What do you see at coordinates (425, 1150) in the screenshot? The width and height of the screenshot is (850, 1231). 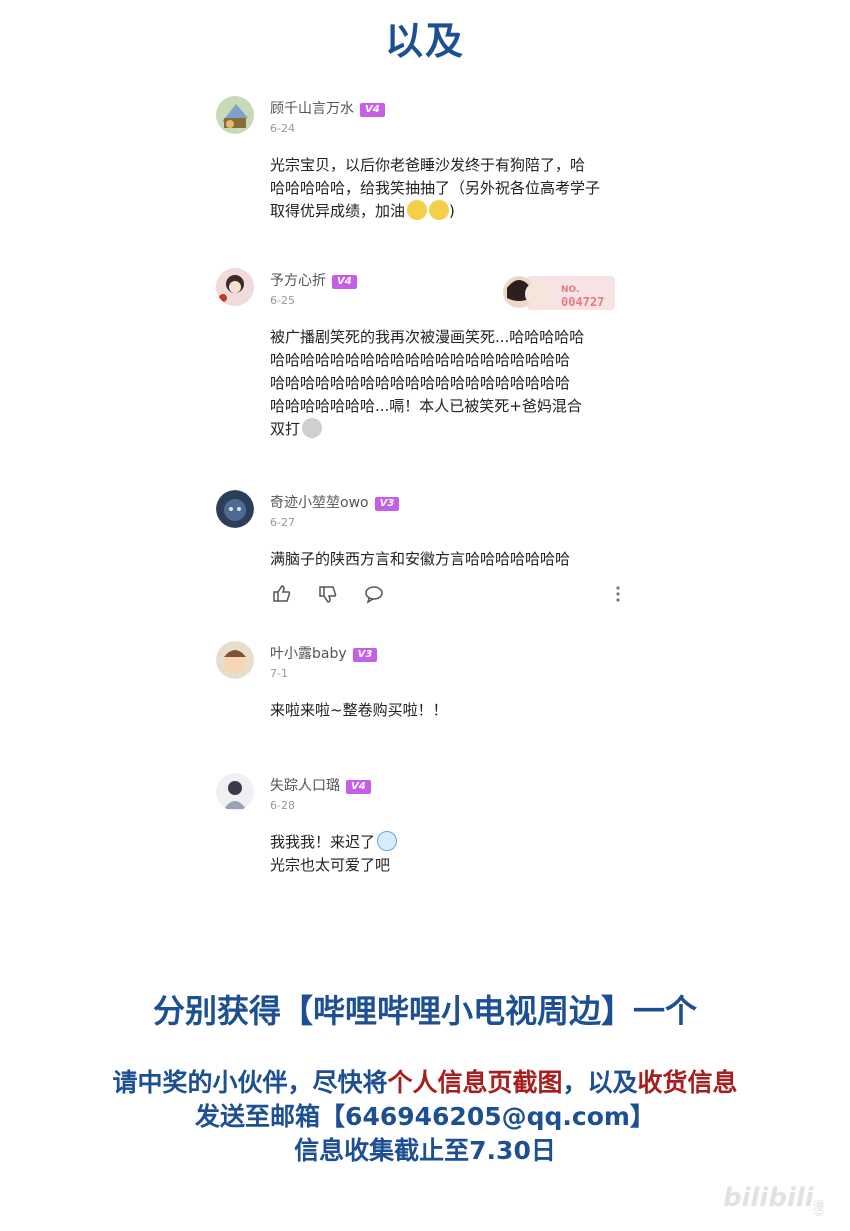 I see `notice-line-3: 信息收集截止至7.30日` at bounding box center [425, 1150].